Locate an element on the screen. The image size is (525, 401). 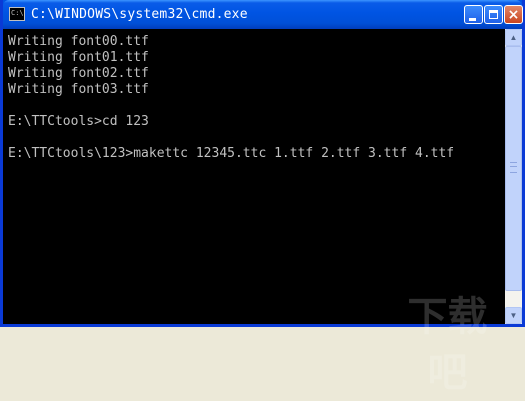
scrollbar-thumb is located at coordinates (513, 168).